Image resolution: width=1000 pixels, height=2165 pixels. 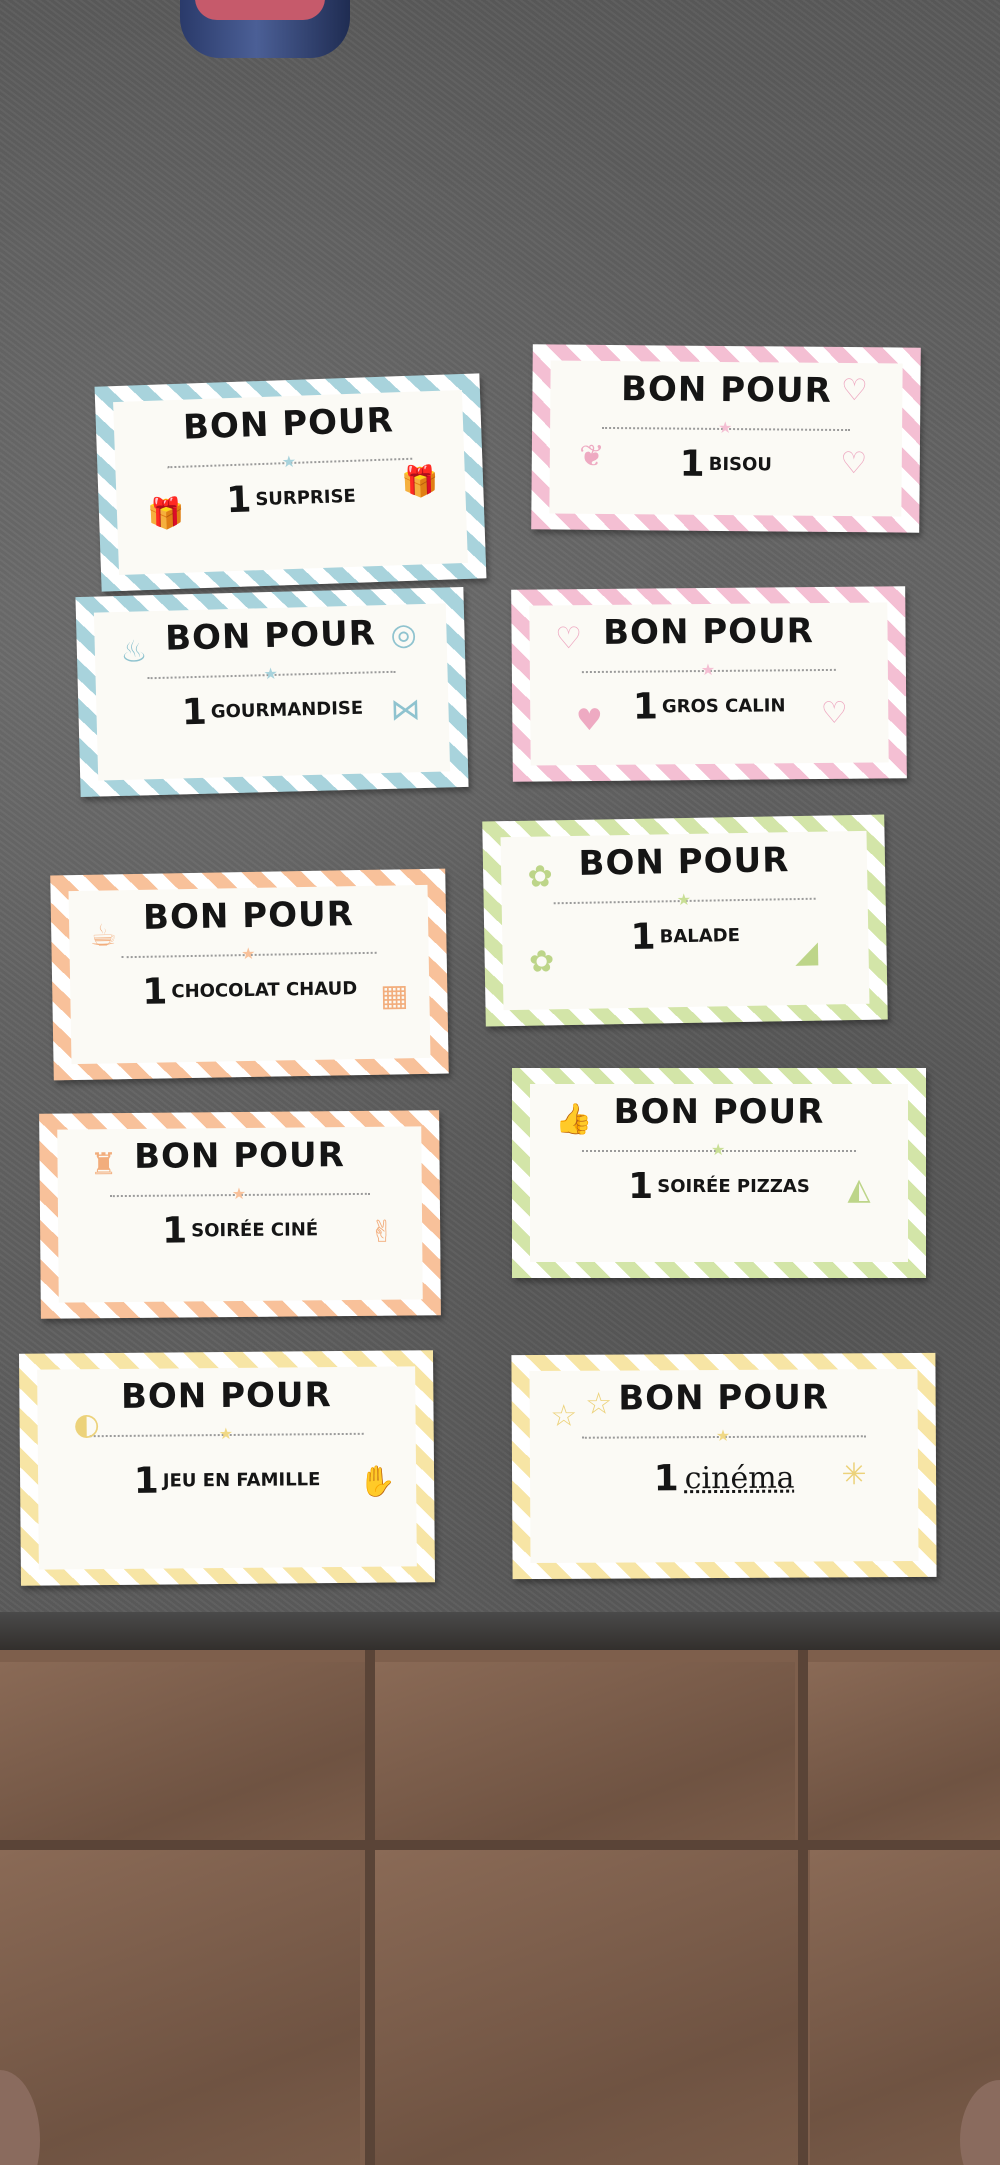 I want to click on heart-icon: ♥, so click(x=589, y=720).